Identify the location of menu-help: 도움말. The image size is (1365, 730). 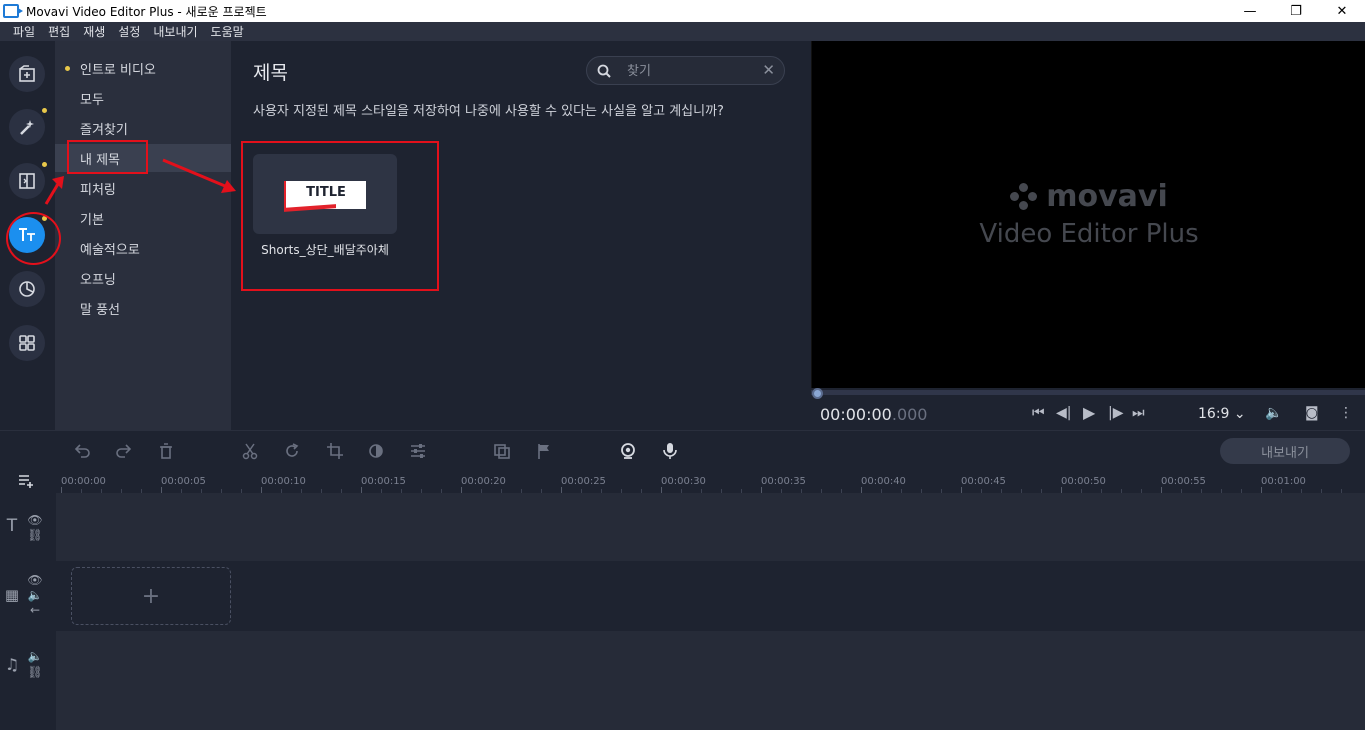
(227, 31).